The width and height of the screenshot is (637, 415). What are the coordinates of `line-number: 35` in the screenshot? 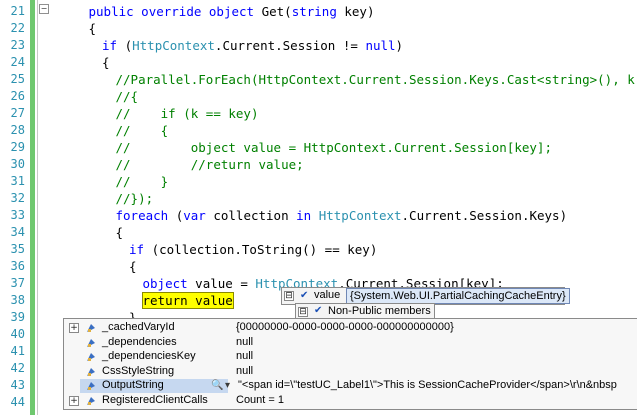 It's located at (17, 249).